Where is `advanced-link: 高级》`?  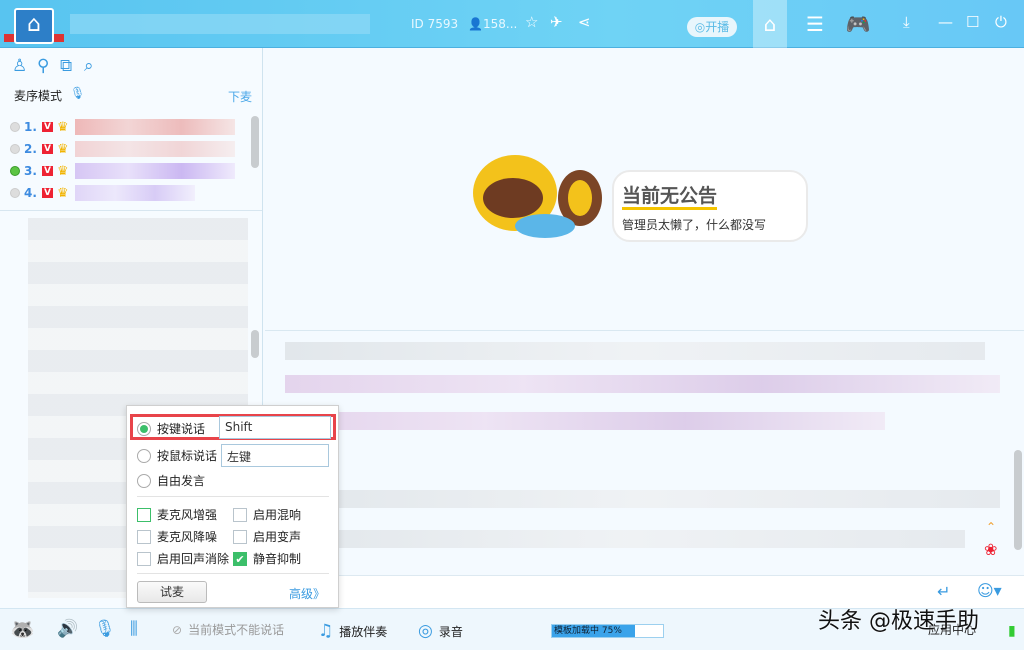 advanced-link: 高级》 is located at coordinates (307, 593).